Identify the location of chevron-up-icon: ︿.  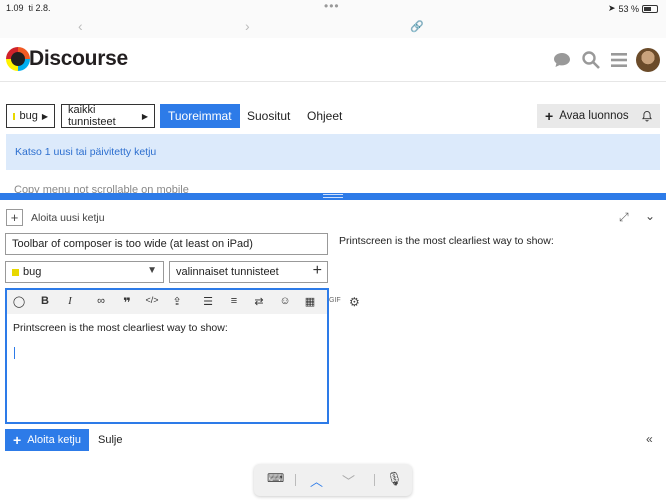
(316, 480).